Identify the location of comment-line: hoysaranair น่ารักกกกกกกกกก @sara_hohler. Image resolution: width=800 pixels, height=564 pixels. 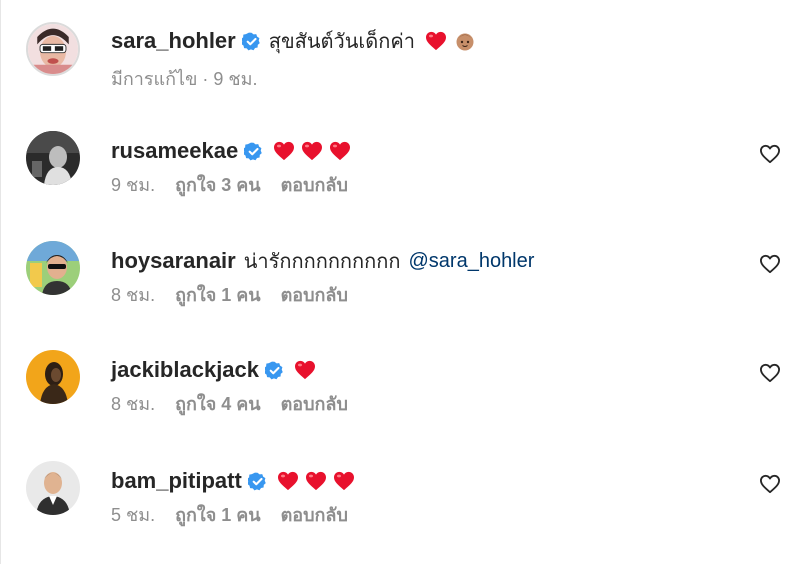
(322, 261).